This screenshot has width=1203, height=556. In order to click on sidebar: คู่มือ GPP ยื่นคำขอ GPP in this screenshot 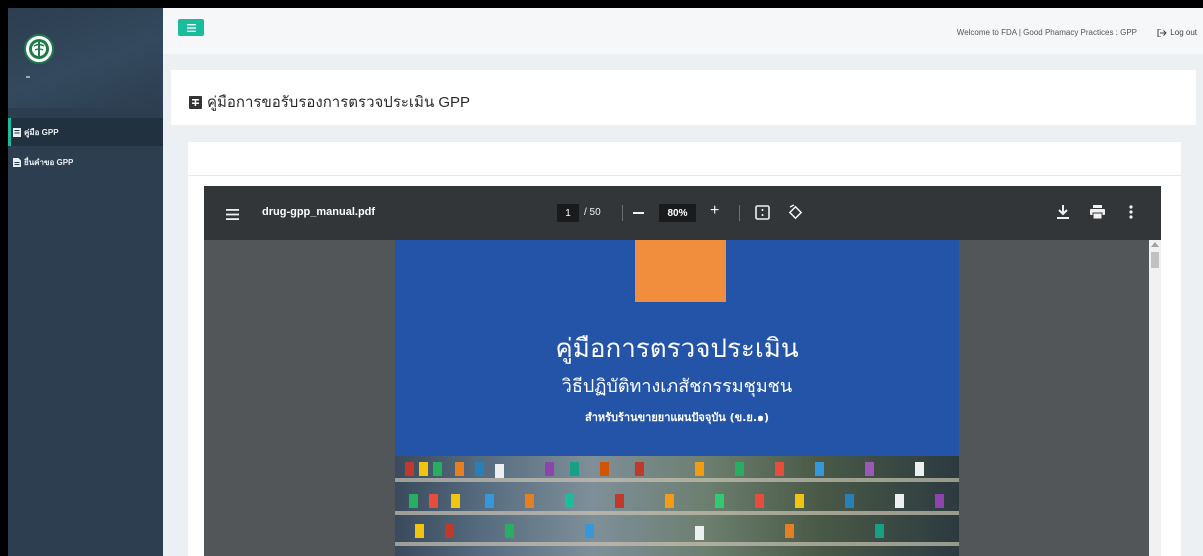, I will do `click(85, 282)`.